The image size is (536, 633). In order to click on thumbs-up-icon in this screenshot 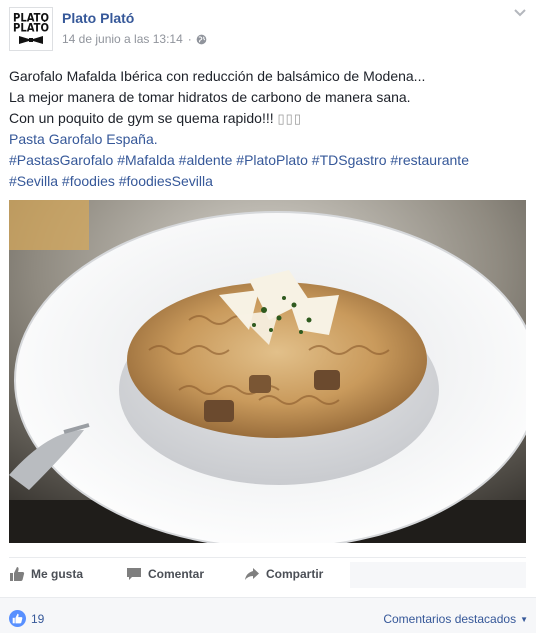, I will do `click(17, 574)`.